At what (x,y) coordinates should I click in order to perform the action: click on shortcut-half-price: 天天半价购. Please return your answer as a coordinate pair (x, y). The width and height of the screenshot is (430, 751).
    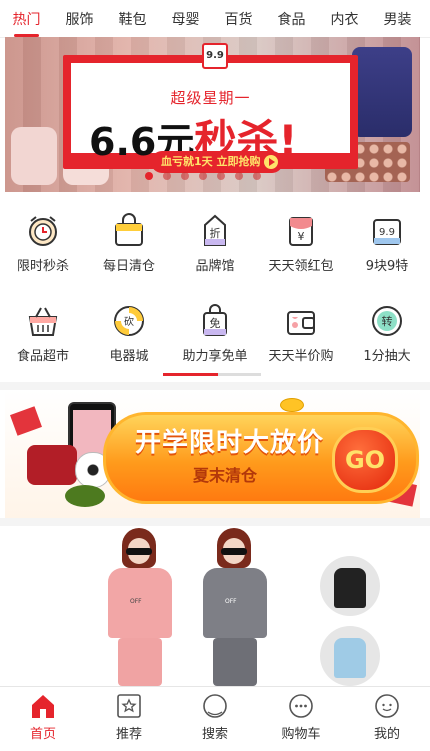
    Looking at the image, I should click on (301, 340).